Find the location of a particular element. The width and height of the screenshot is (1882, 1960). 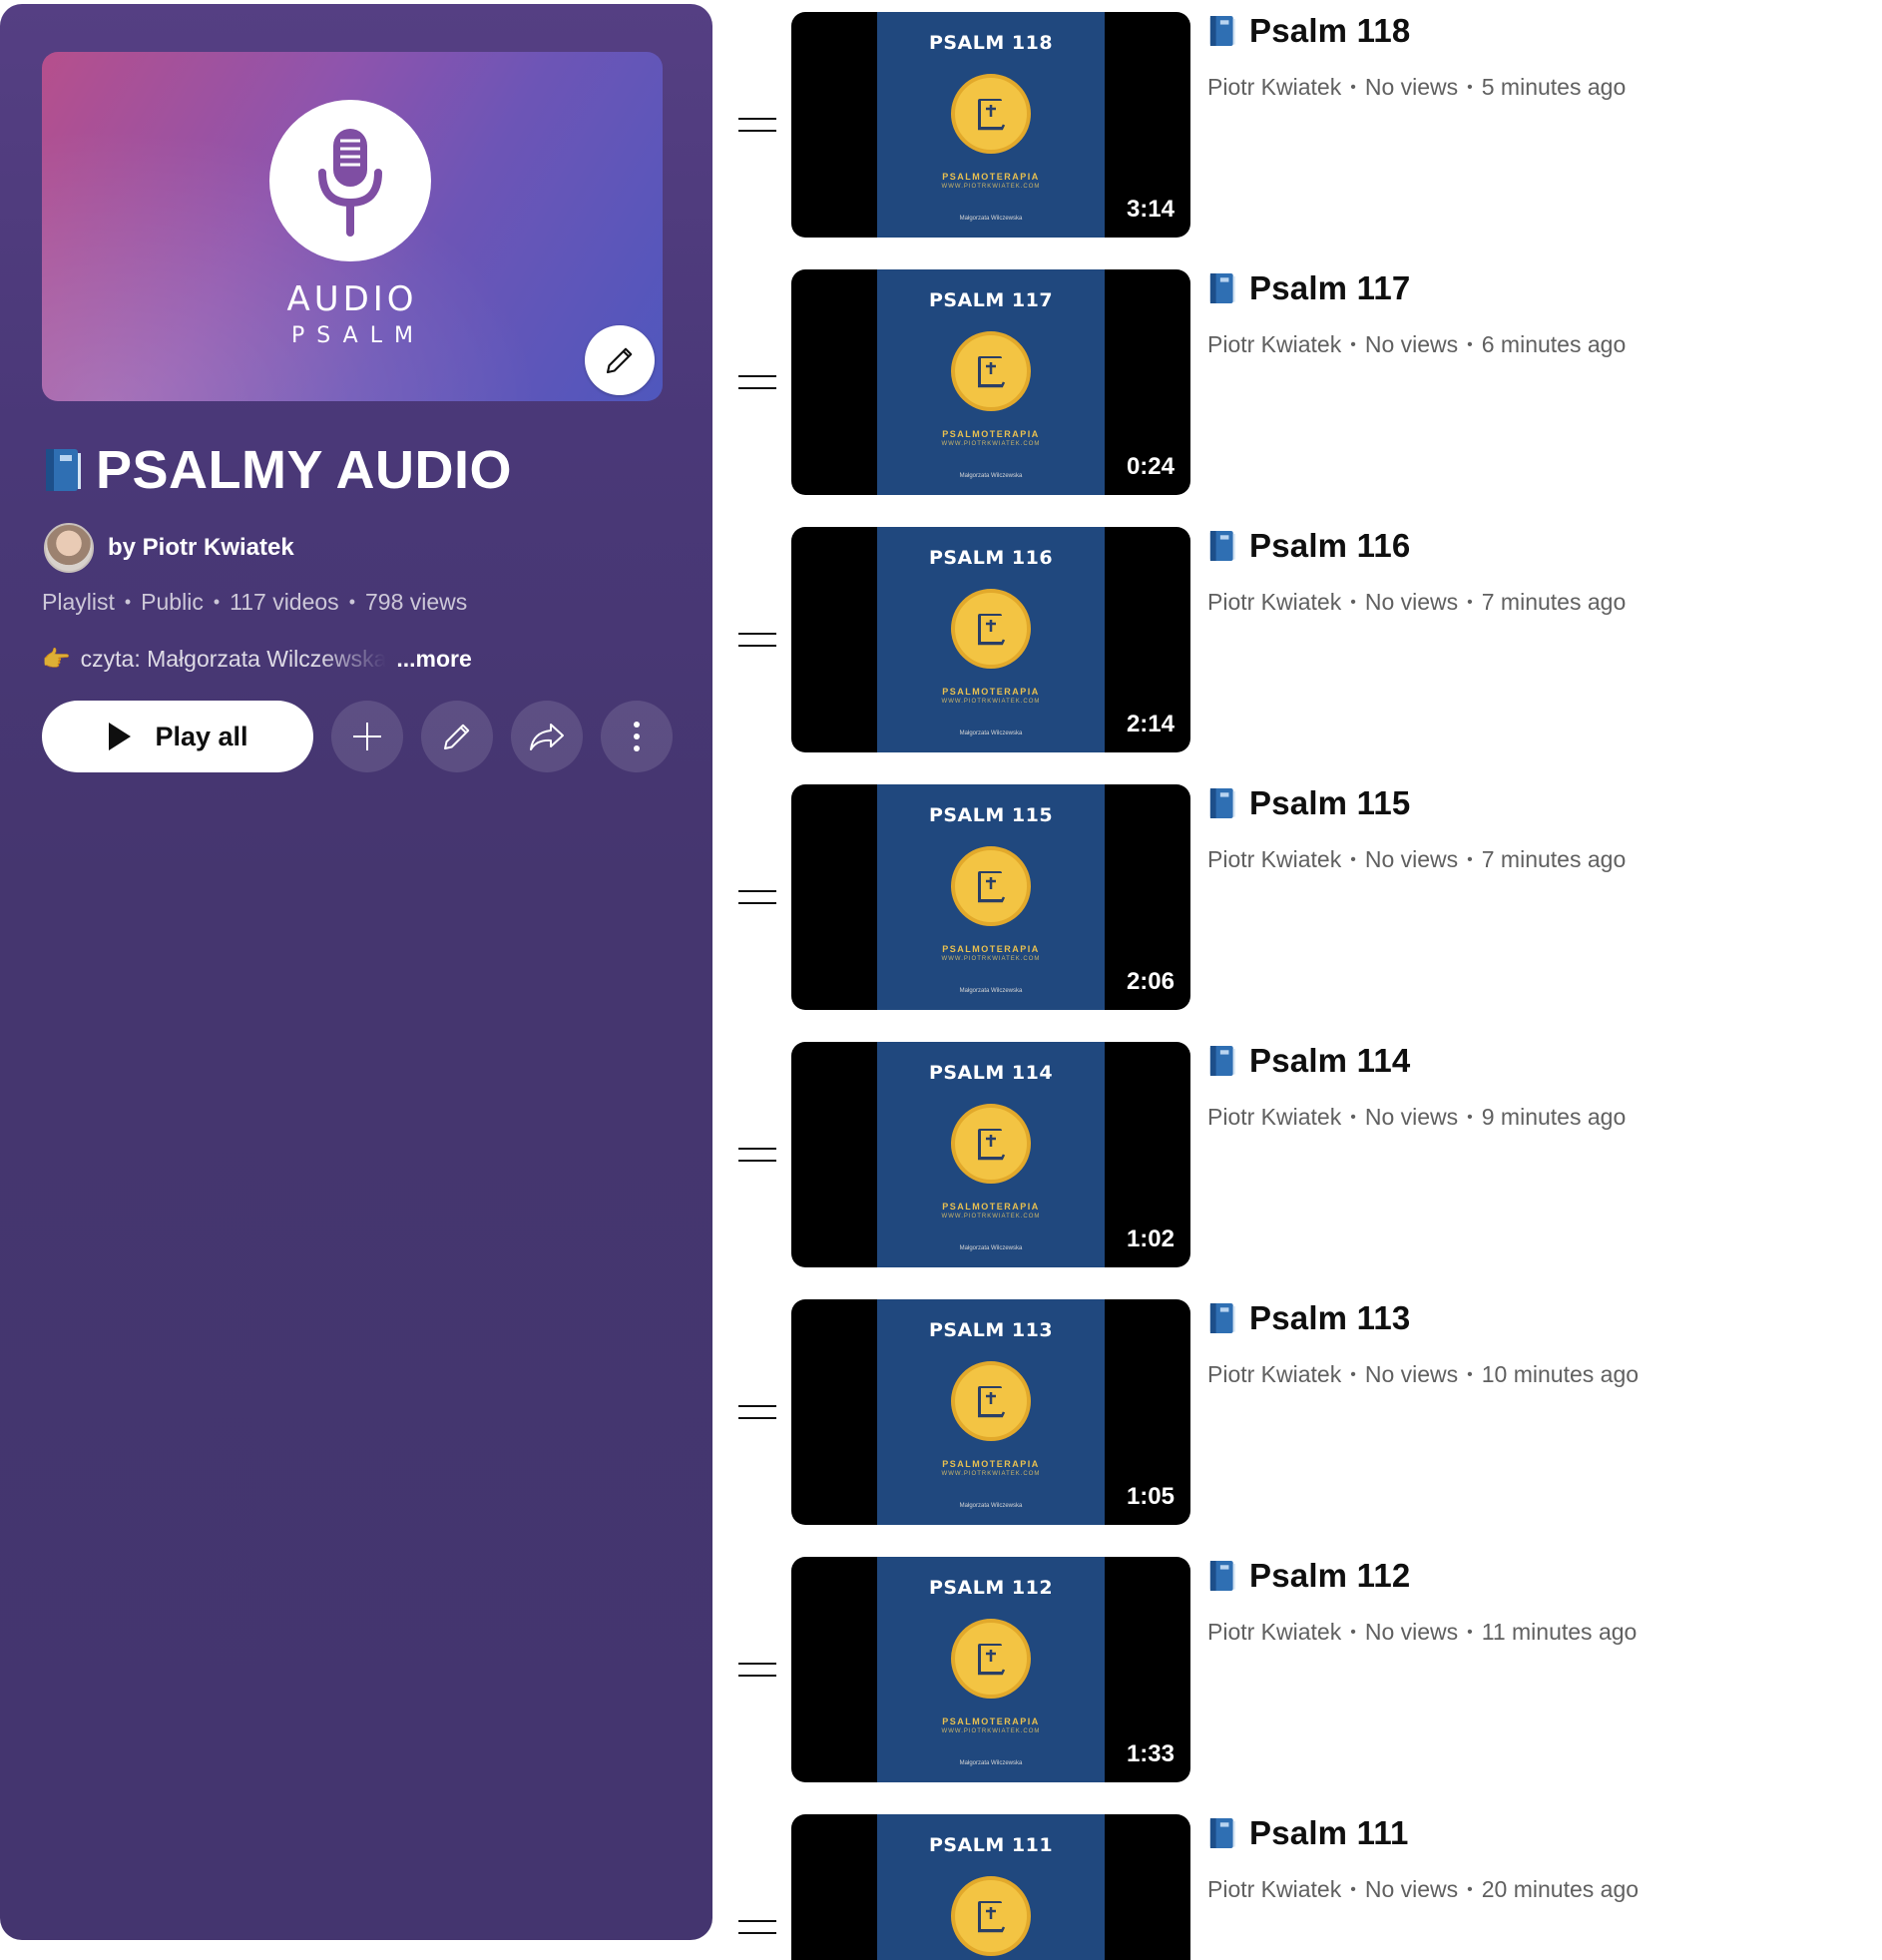

cover-subtitle: PSALM is located at coordinates (358, 335).